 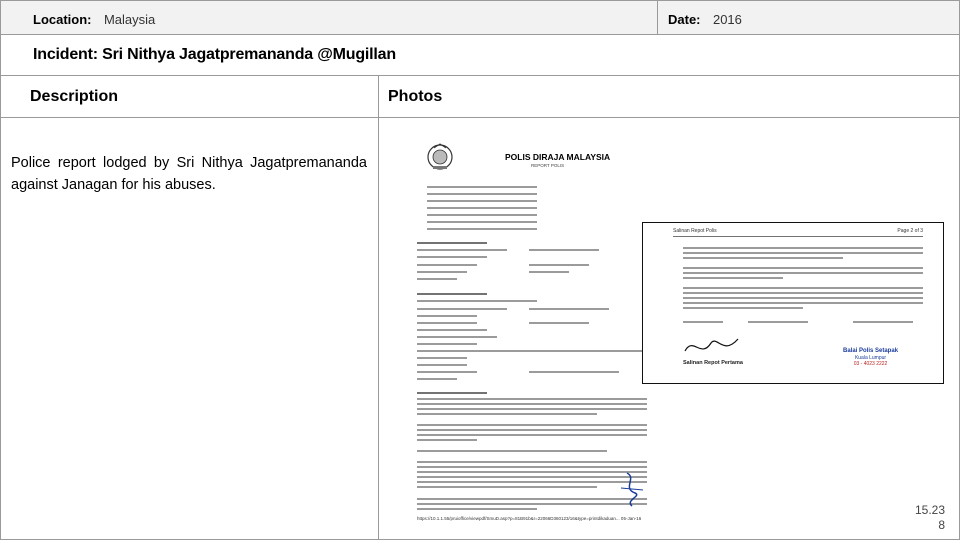 I want to click on date-cell: Date: 2016, so click(x=808, y=17).